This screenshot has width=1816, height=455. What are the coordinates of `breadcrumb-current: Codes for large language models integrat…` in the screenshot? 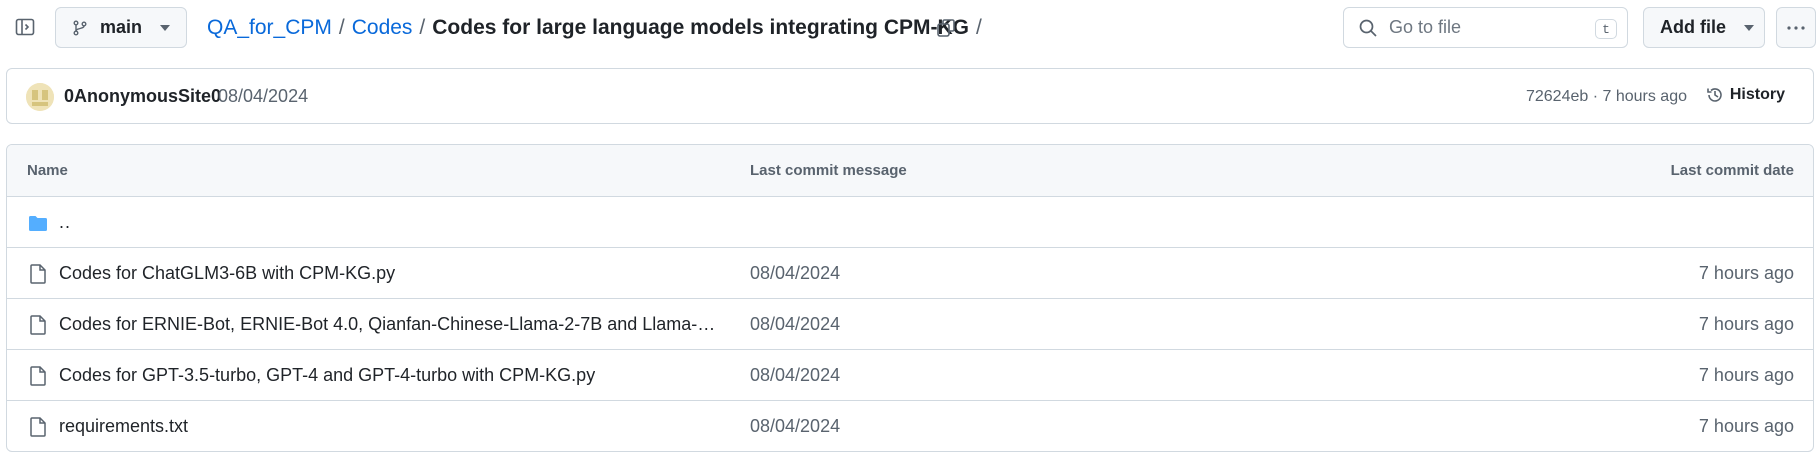 It's located at (700, 27).